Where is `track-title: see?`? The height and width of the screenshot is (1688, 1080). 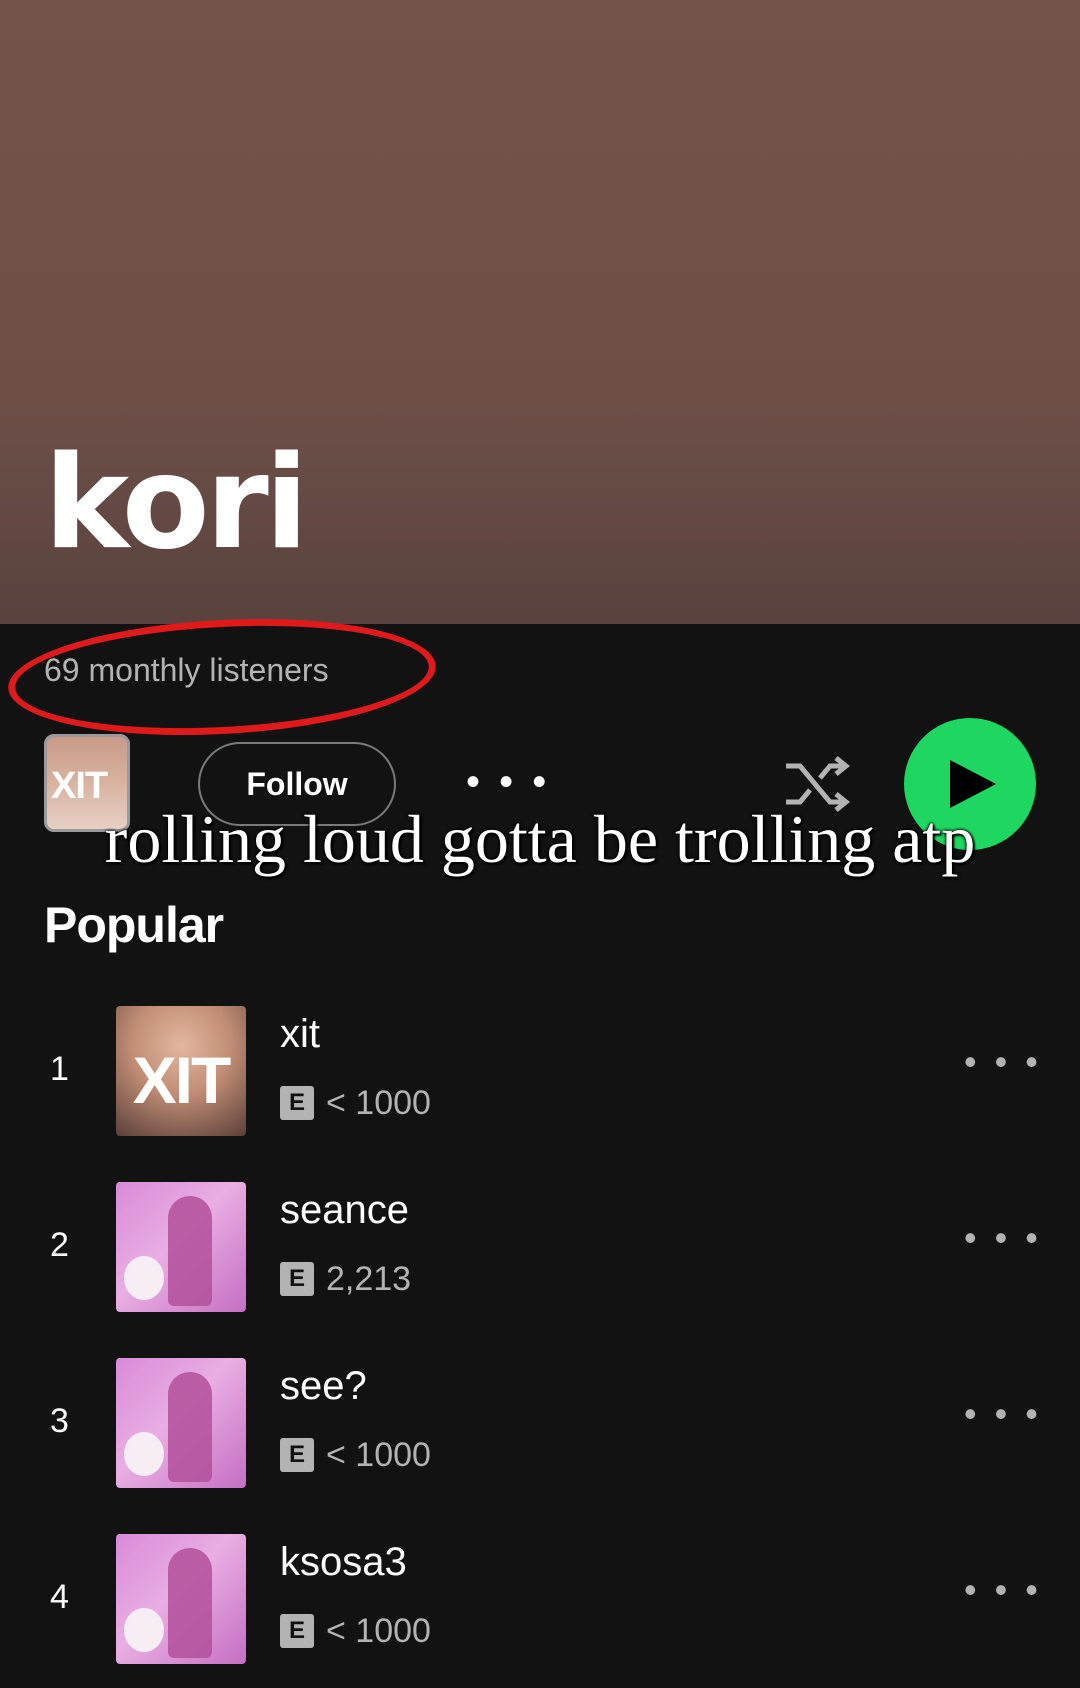 track-title: see? is located at coordinates (323, 1386).